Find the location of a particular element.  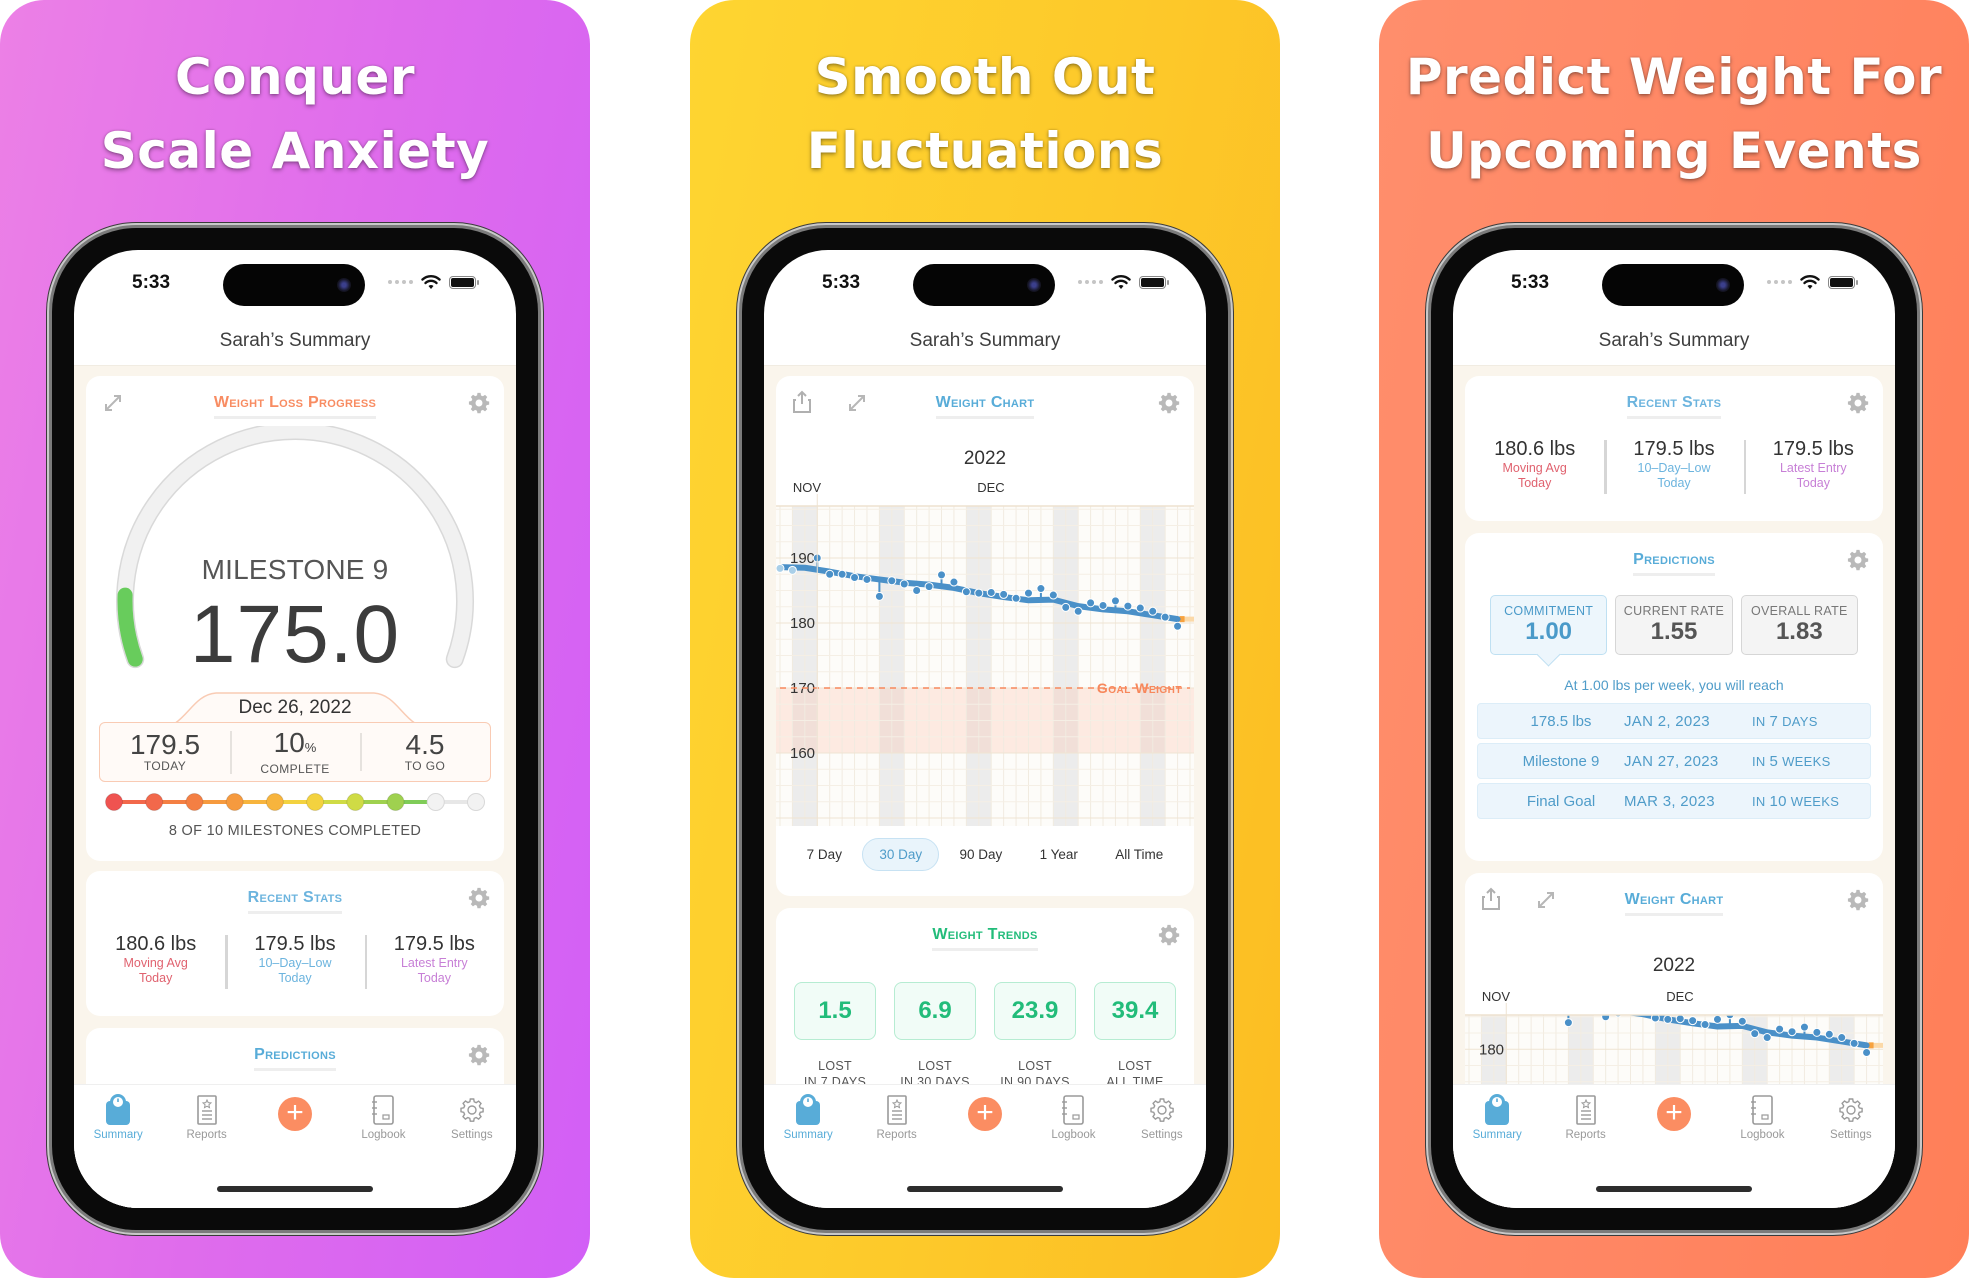

range-all-time: All Time is located at coordinates (1139, 854).